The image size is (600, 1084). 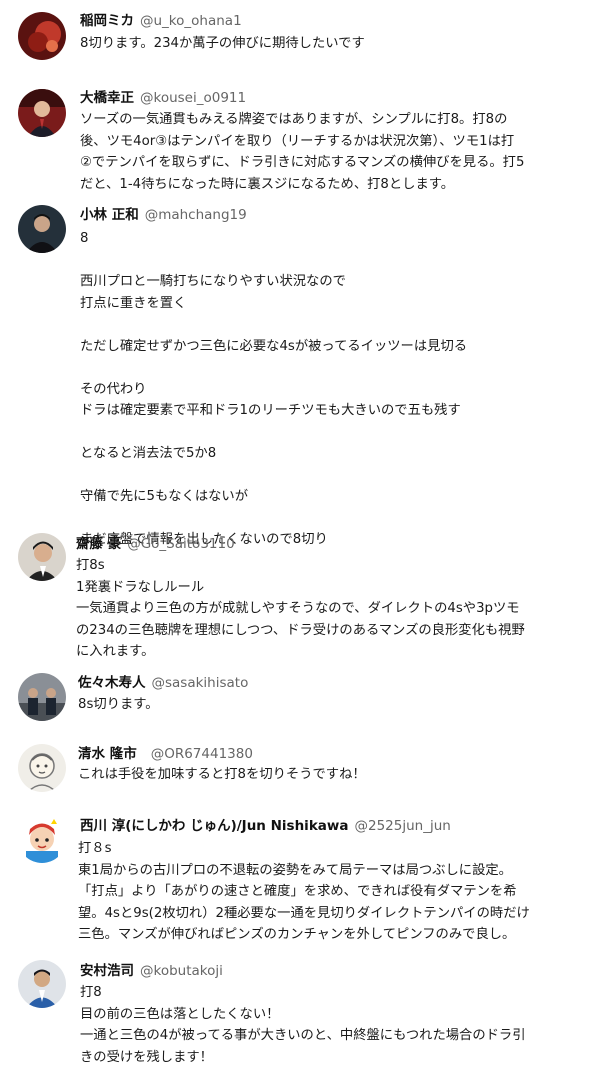 I want to click on user-handle: @Go_Saito3110, so click(x=180, y=544).